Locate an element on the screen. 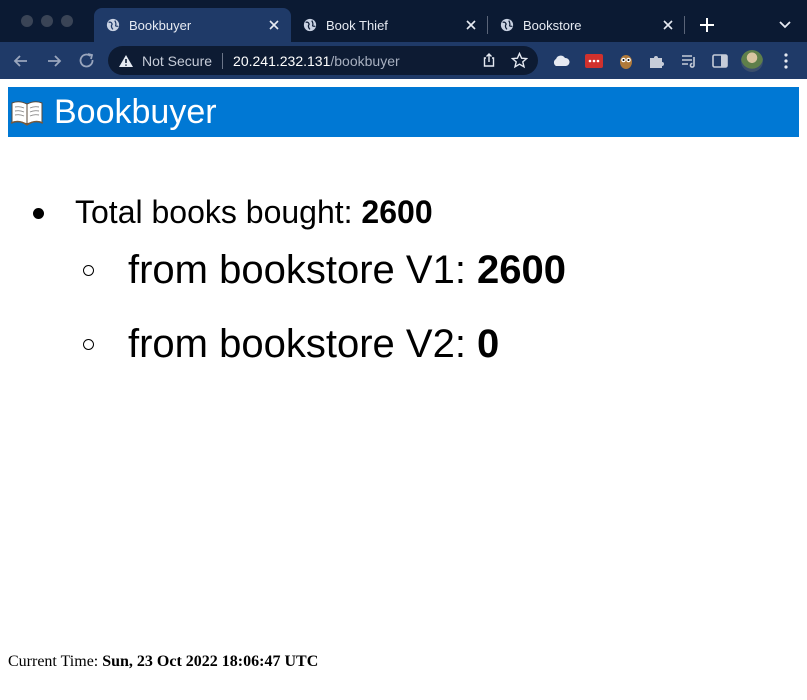  zoom-window-button is located at coordinates (67, 21).